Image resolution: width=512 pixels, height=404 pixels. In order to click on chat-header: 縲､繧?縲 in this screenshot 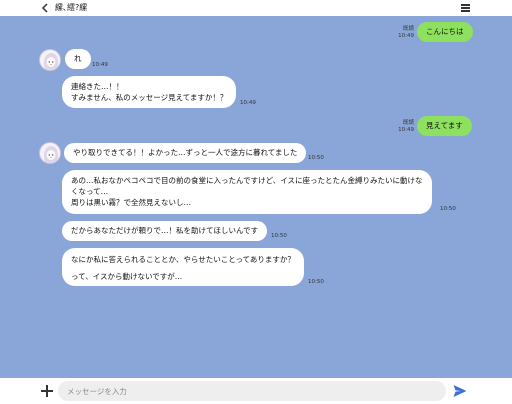, I will do `click(256, 8)`.